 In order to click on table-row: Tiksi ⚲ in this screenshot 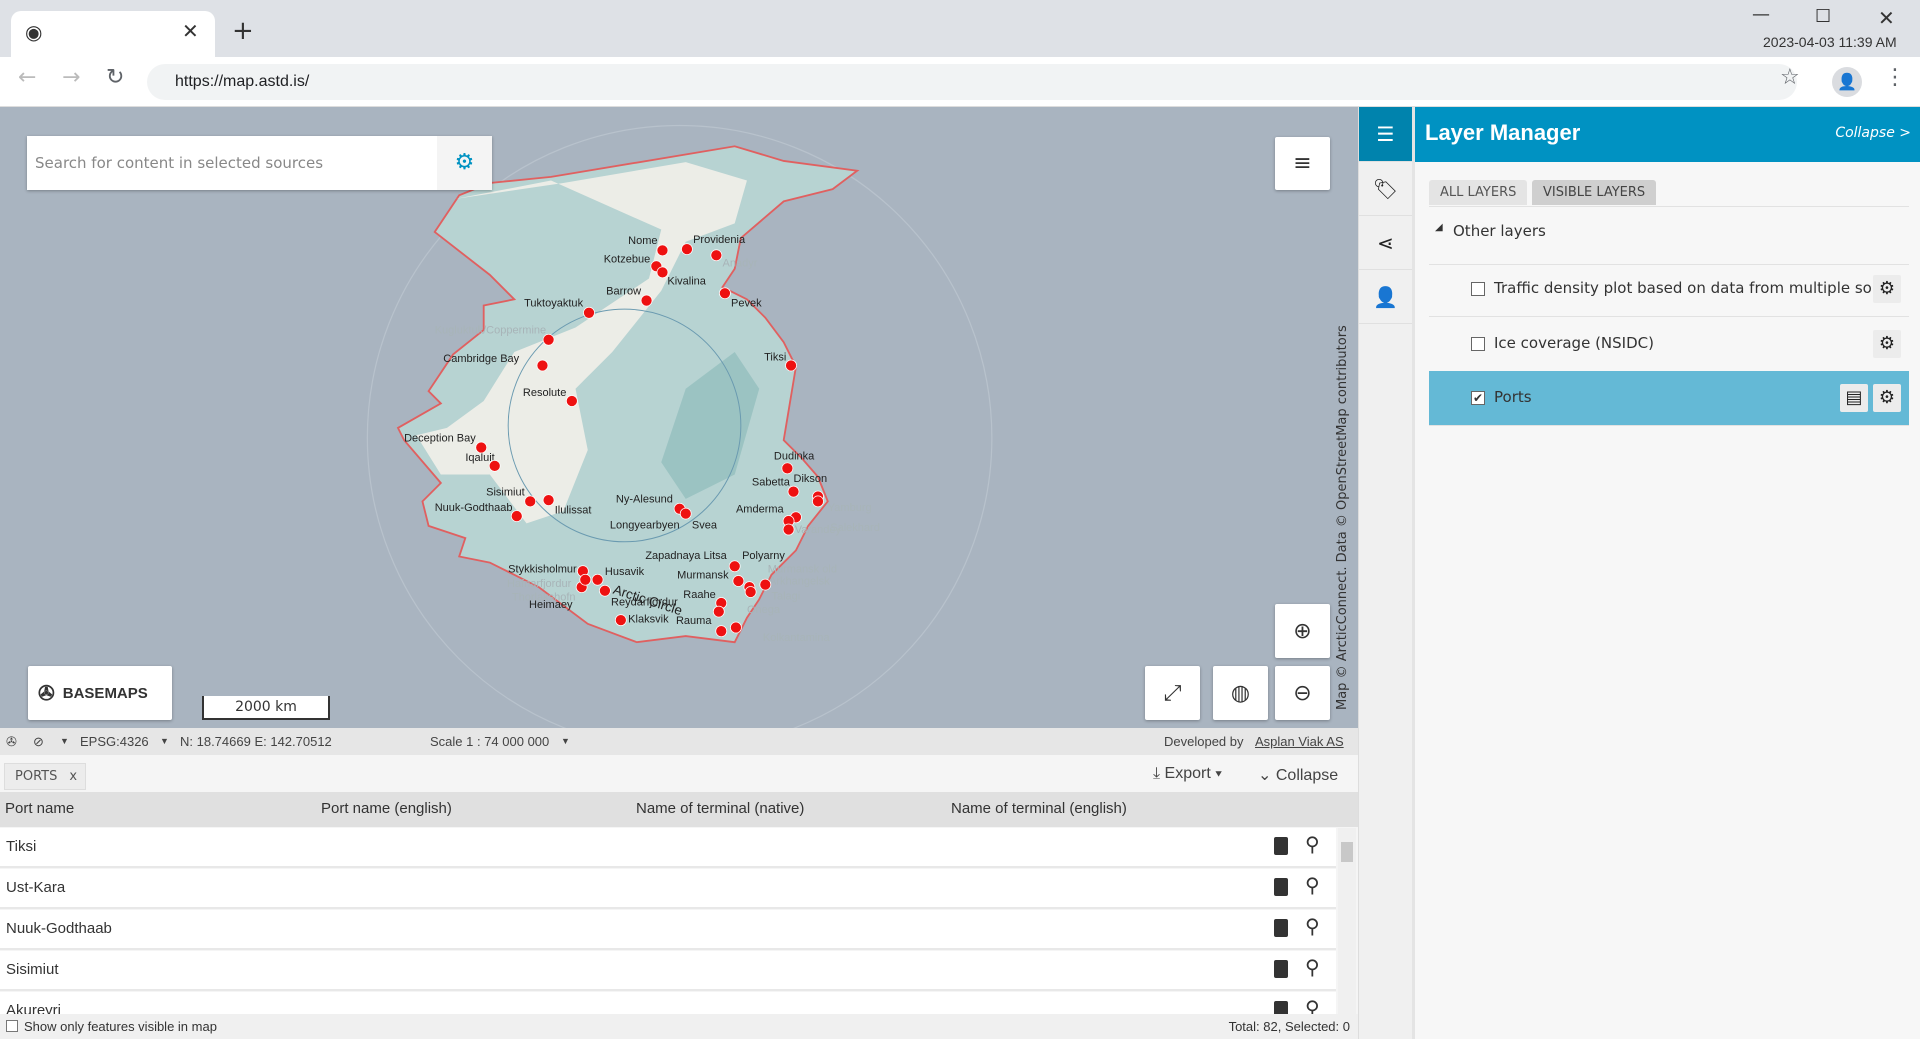, I will do `click(668, 848)`.